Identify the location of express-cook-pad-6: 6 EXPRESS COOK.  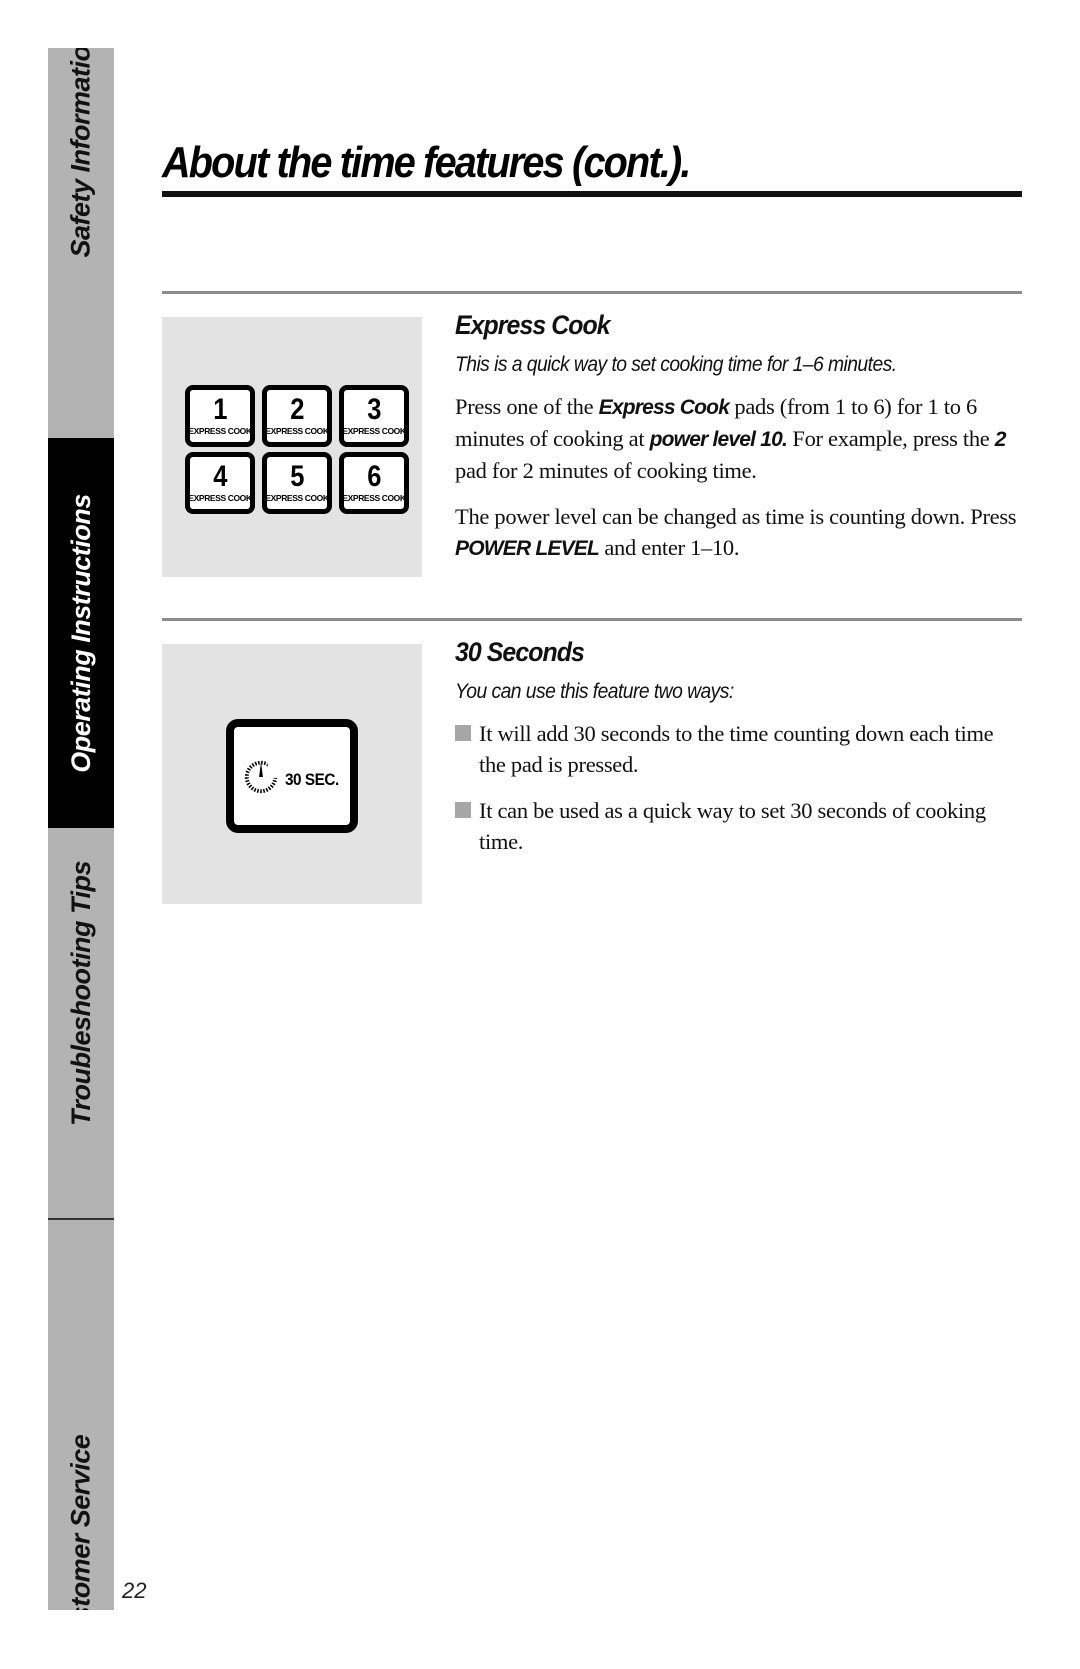
(374, 483).